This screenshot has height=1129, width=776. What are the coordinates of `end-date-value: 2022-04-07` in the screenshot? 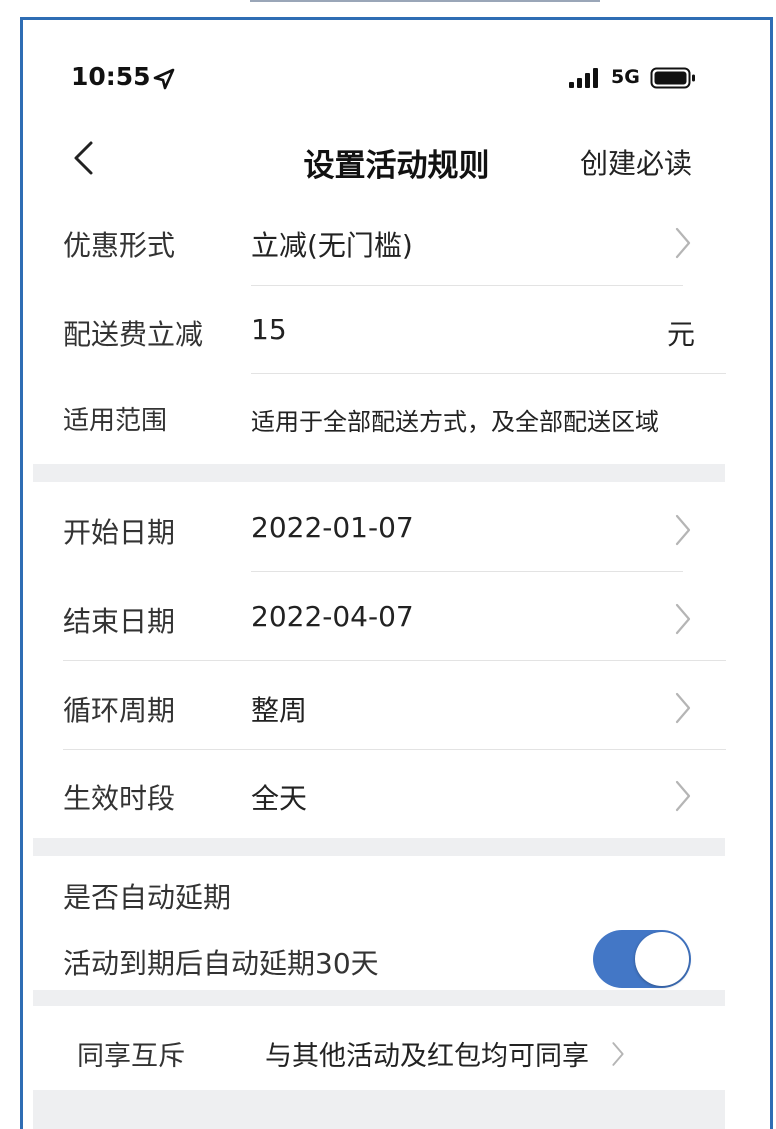 It's located at (332, 616).